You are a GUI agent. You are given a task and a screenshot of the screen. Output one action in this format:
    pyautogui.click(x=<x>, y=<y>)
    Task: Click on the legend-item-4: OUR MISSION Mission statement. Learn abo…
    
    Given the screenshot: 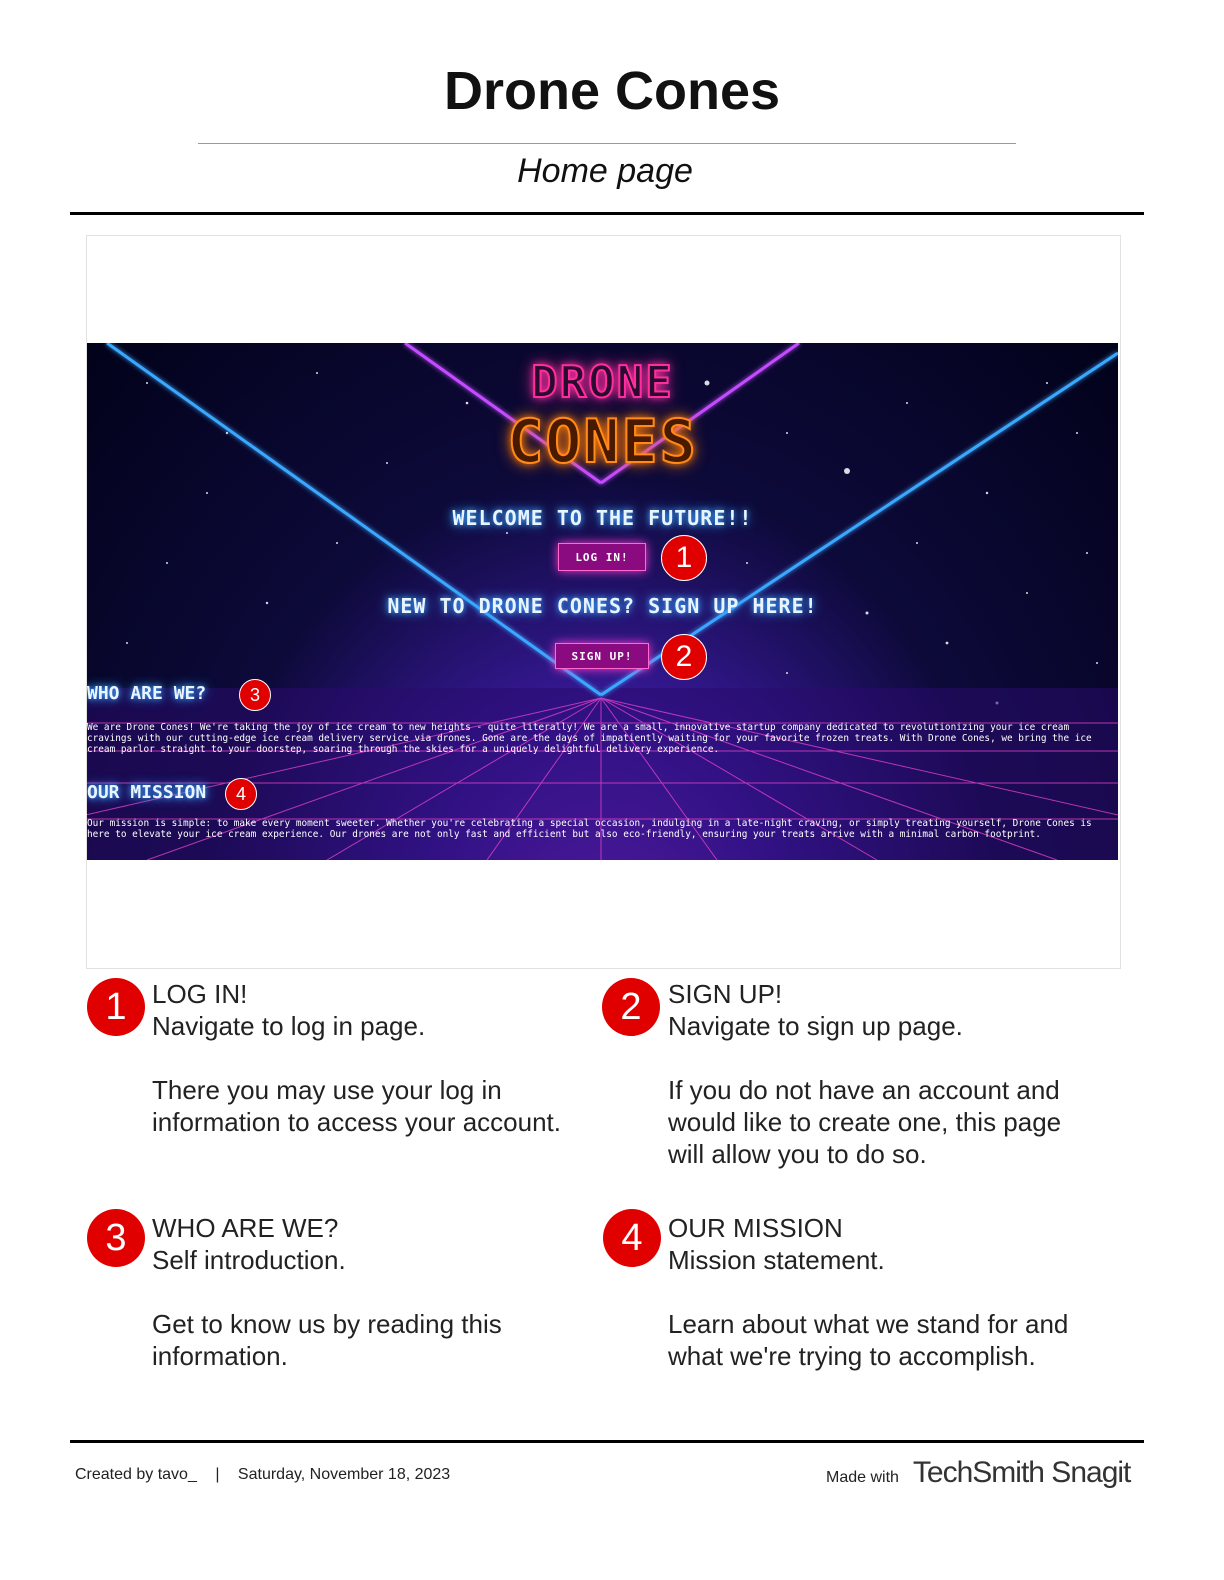 What is the action you would take?
    pyautogui.click(x=868, y=1292)
    